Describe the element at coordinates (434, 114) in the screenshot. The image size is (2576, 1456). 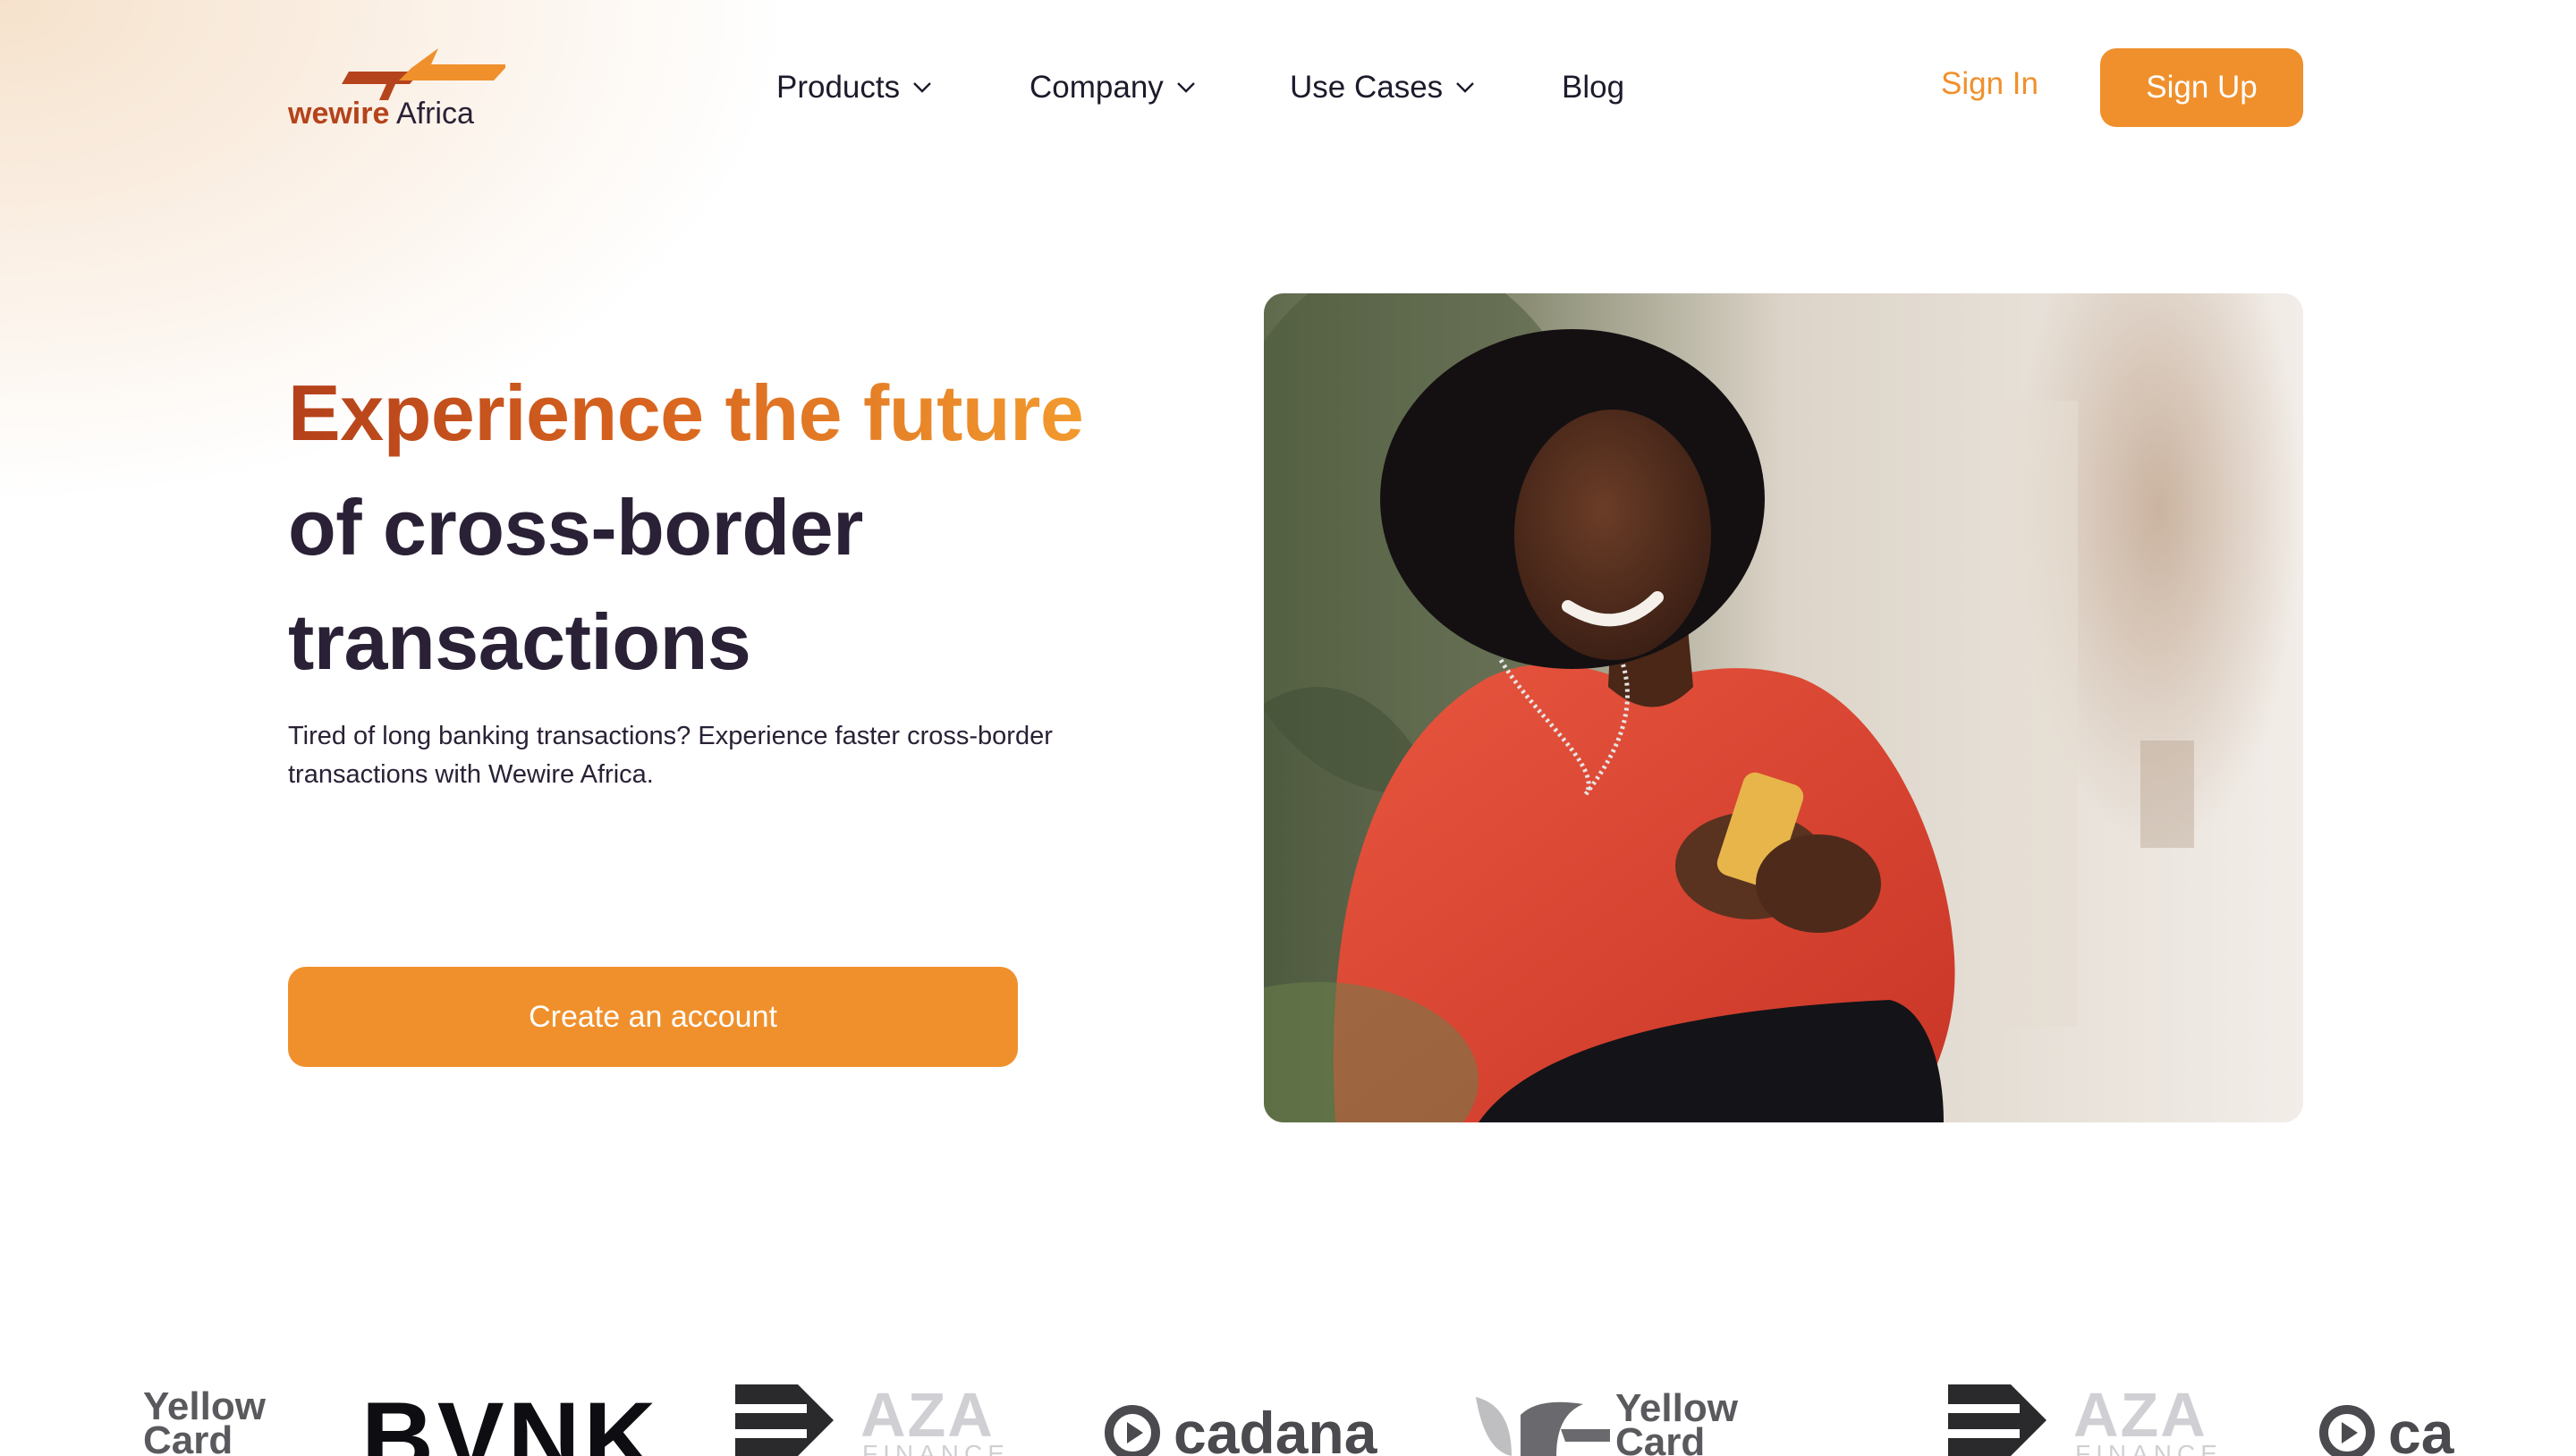
I see `logo-wordmark-africa: Africa` at that location.